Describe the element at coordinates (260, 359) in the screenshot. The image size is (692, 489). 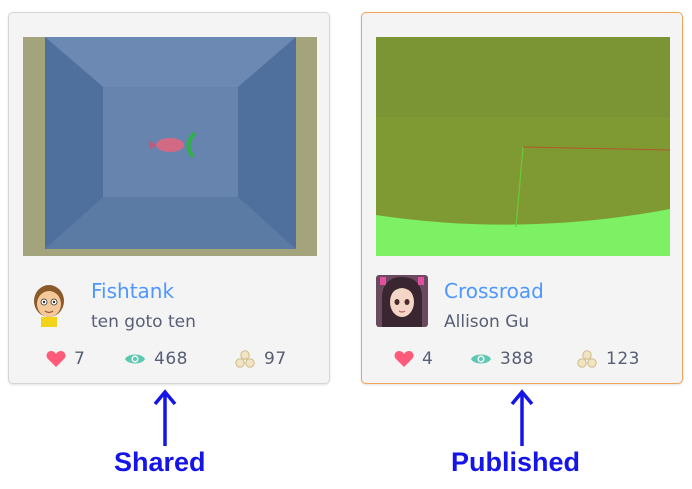
I see `remixes-stat: 97` at that location.